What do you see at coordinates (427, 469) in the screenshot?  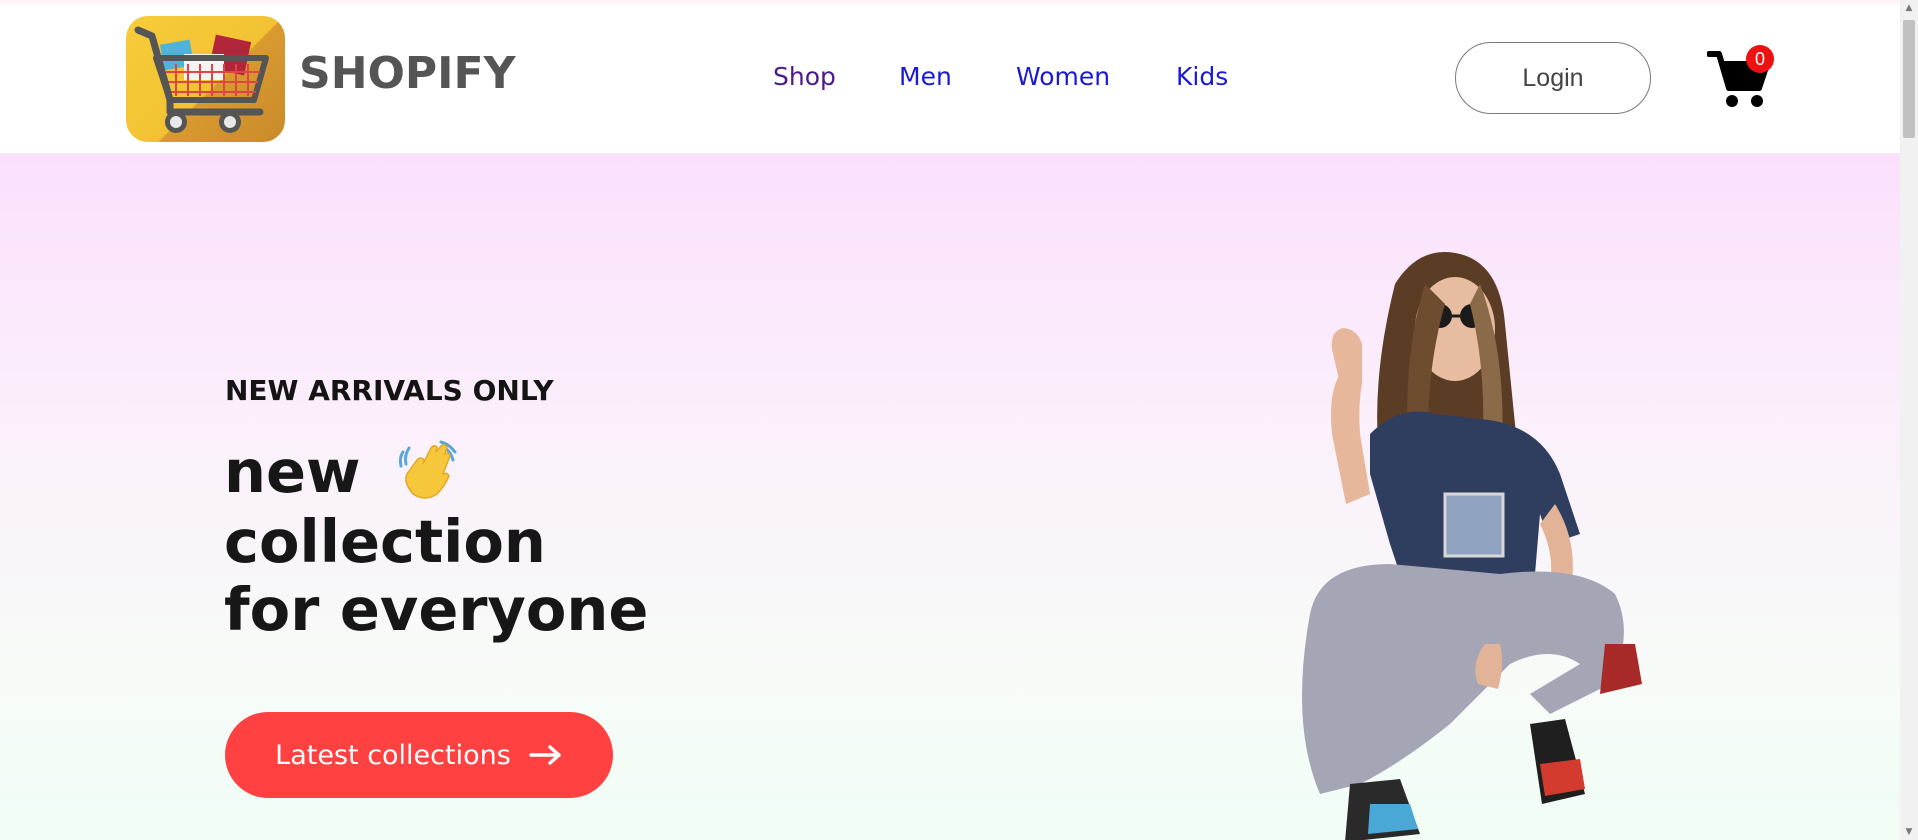 I see `waving-hand-icon` at bounding box center [427, 469].